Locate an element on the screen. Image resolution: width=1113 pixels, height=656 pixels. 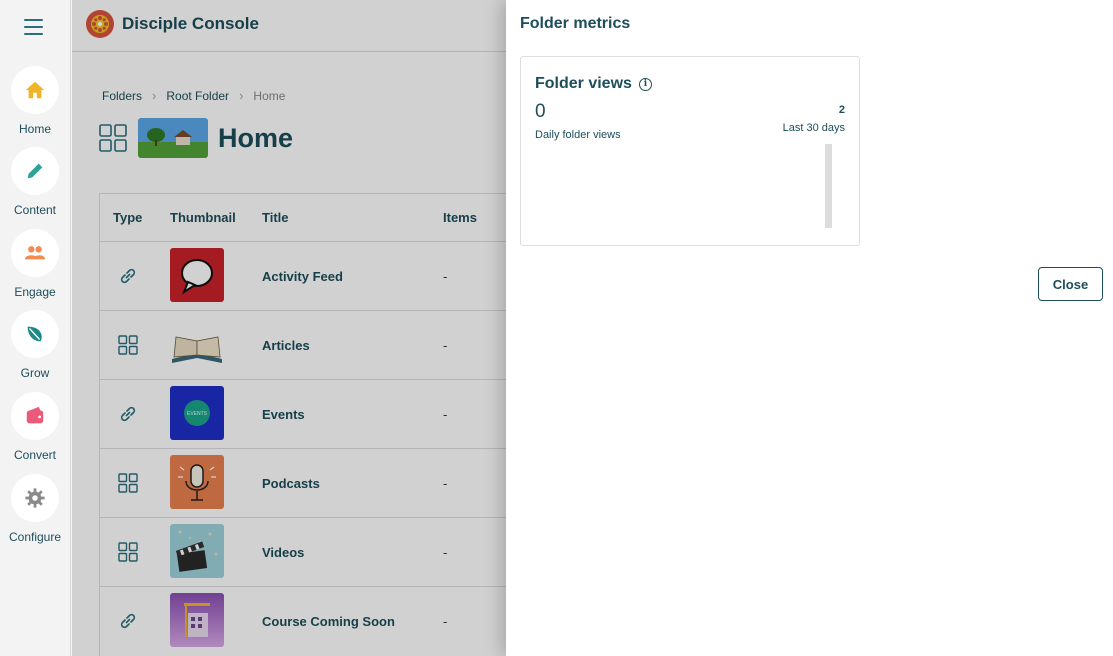
nav-item-content: Content is located at coordinates (35, 182).